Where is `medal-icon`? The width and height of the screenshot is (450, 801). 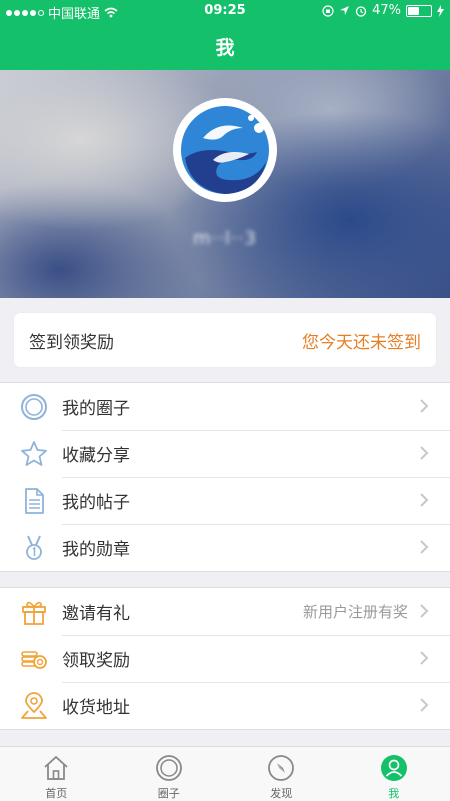
medal-icon is located at coordinates (34, 548).